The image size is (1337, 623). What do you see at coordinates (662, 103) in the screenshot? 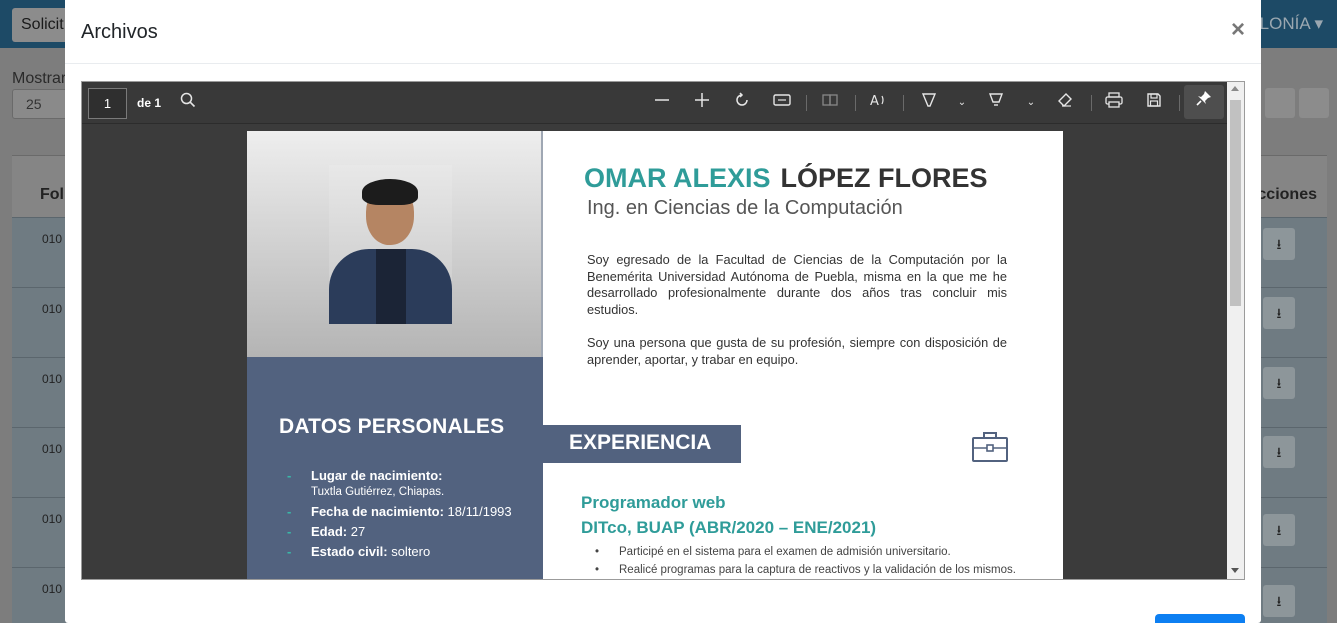
I see `zoom-out-icon` at bounding box center [662, 103].